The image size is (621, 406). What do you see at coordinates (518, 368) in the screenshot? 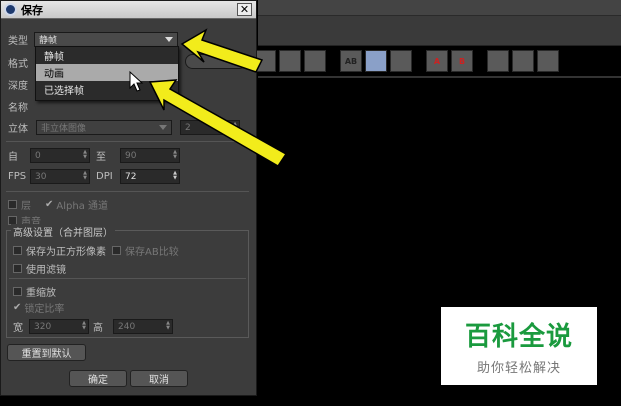
I see `watermark-subtitle: 助你轻松解决` at bounding box center [518, 368].